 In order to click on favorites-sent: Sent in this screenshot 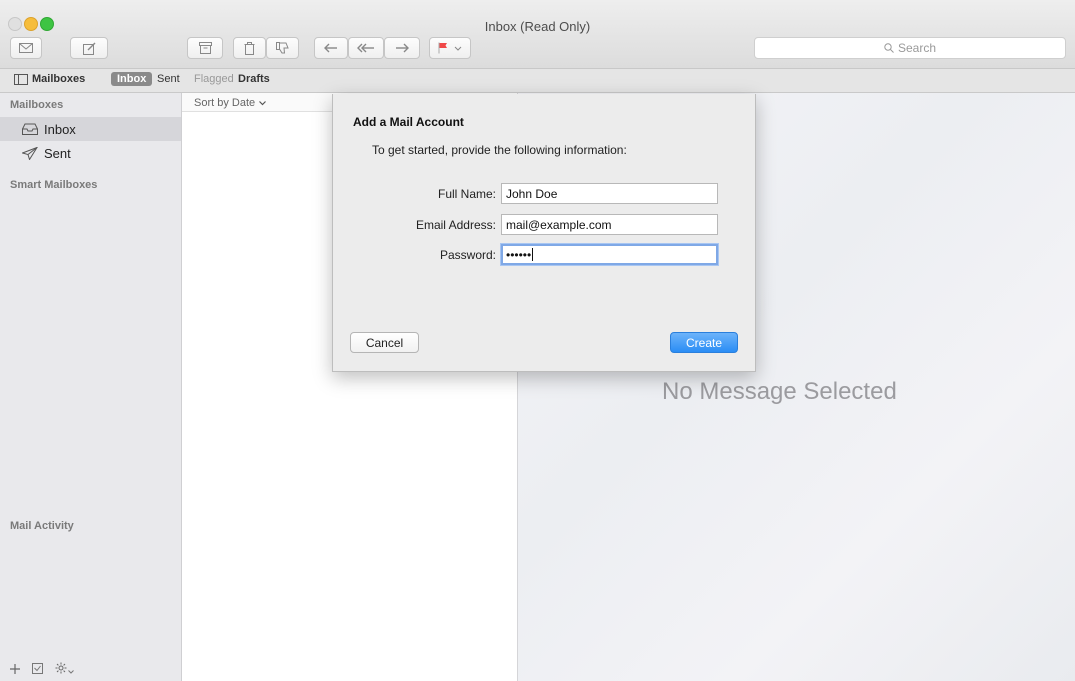, I will do `click(168, 79)`.